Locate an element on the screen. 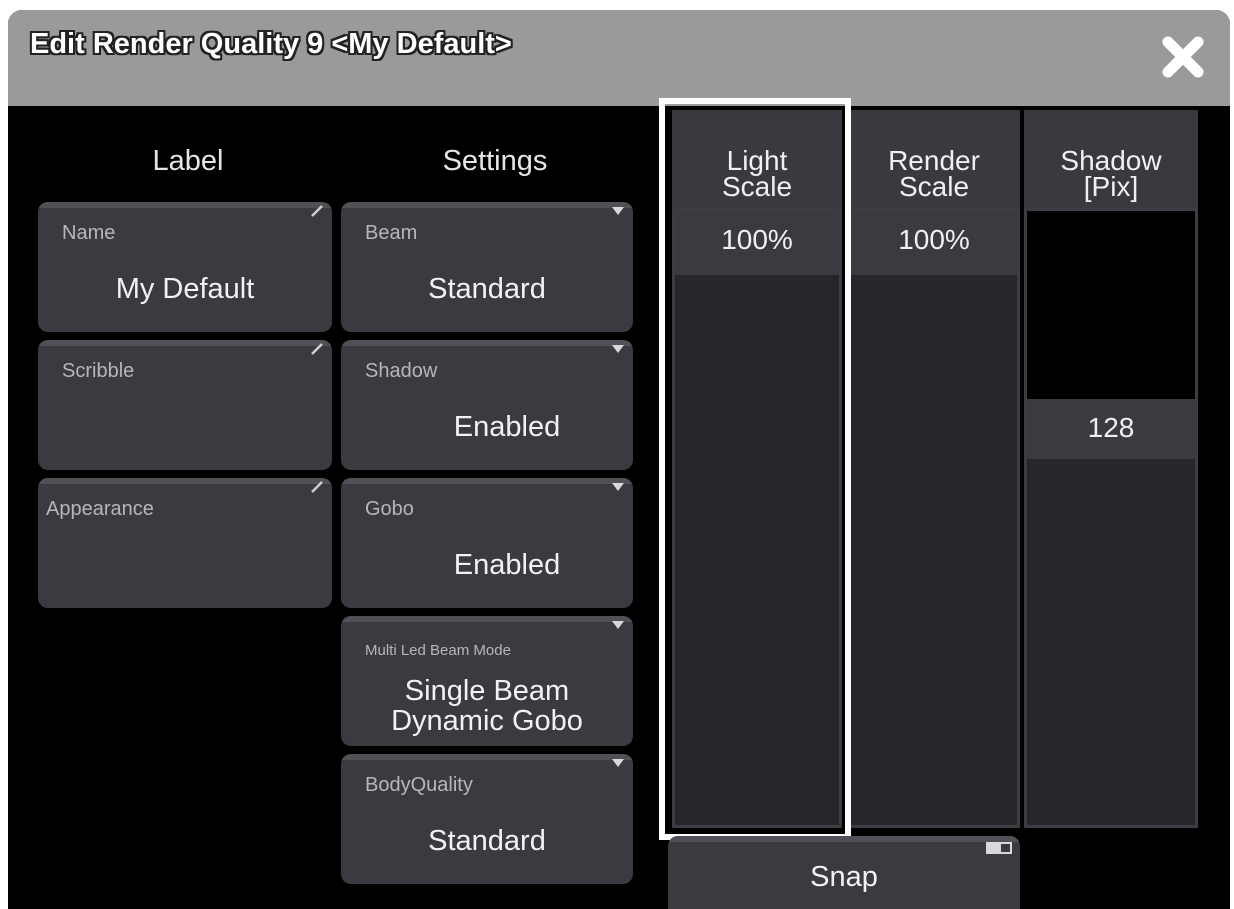  body-quality-setting: BodyQuality Standard is located at coordinates (487, 819).